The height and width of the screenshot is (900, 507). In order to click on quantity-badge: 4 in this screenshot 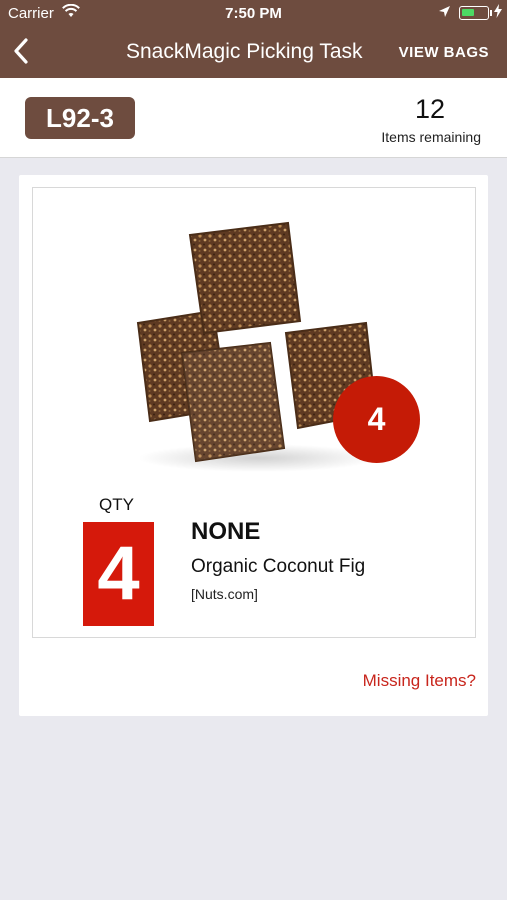, I will do `click(376, 419)`.